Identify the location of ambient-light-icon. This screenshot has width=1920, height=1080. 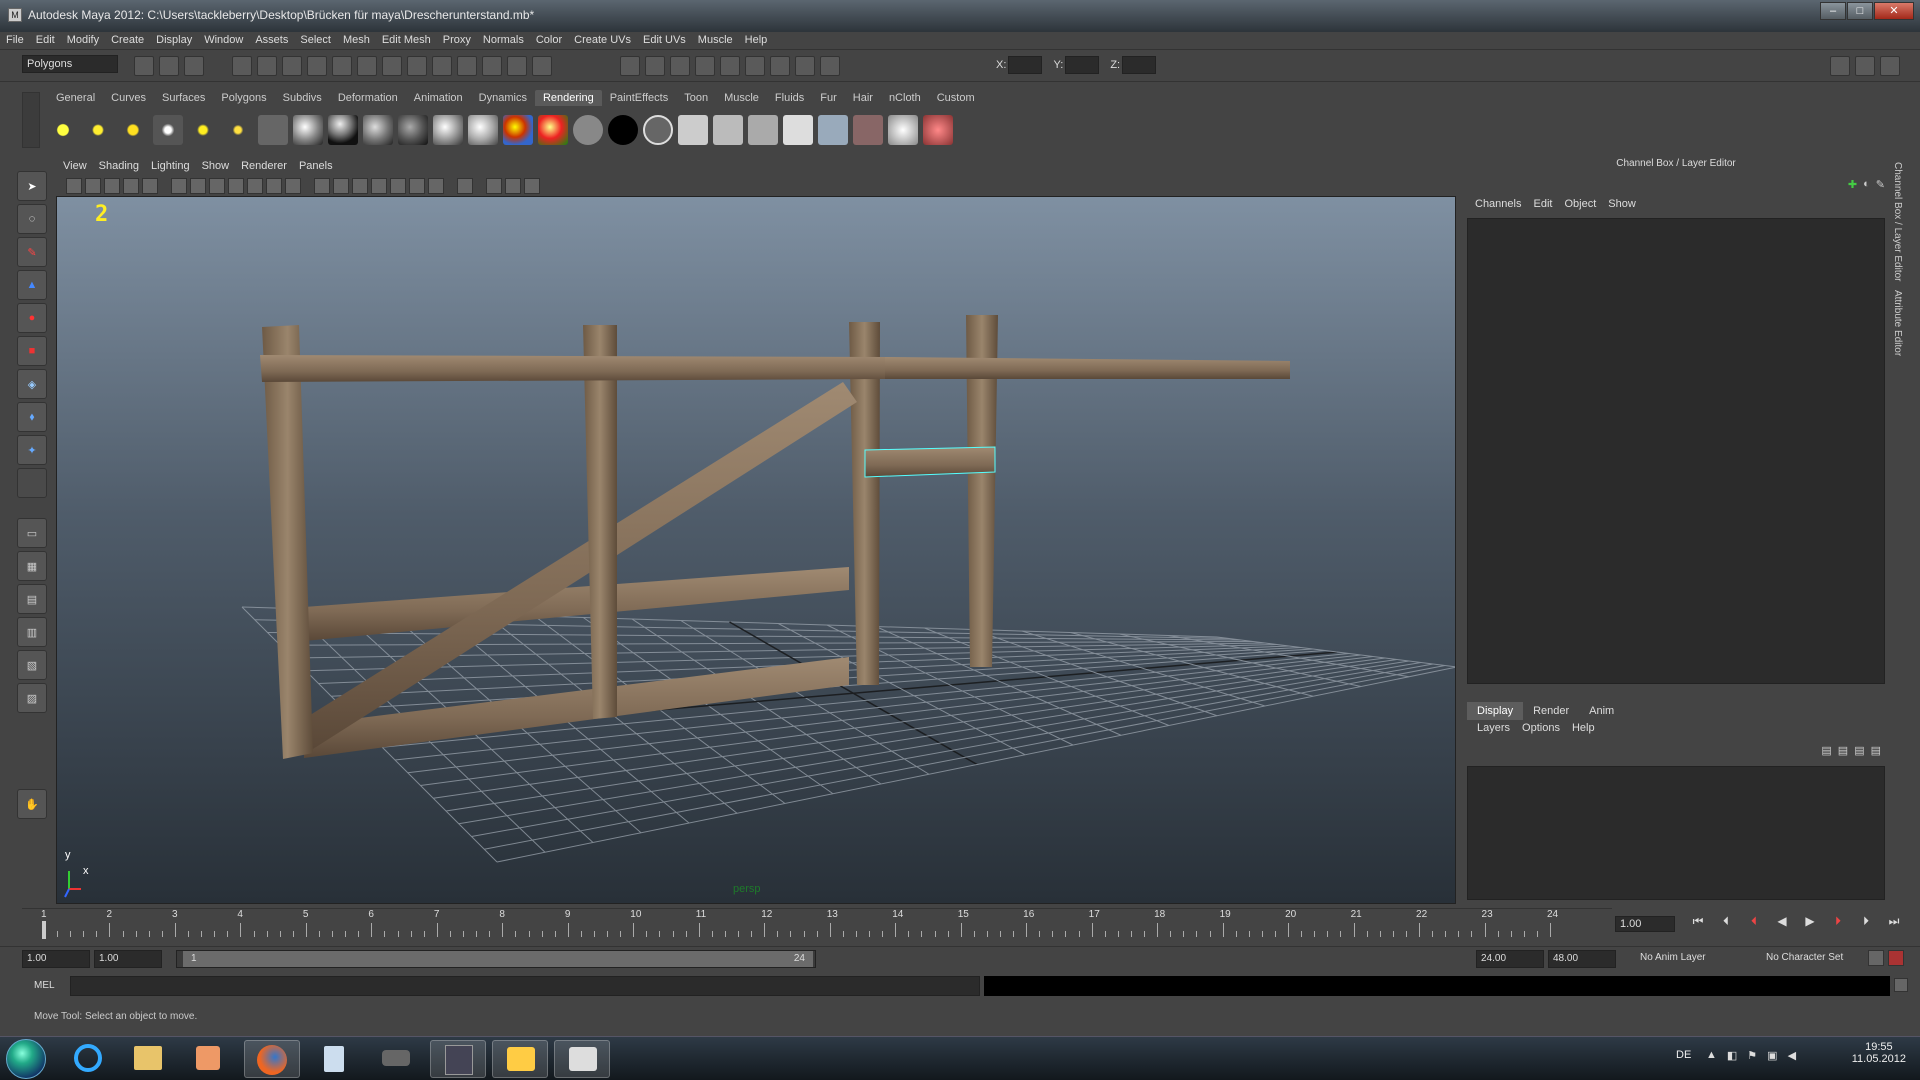
(63, 130).